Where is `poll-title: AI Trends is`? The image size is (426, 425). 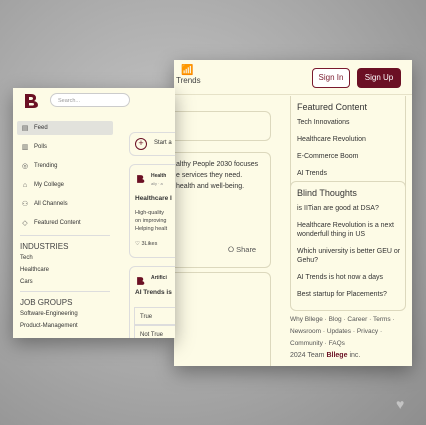 poll-title: AI Trends is is located at coordinates (153, 292).